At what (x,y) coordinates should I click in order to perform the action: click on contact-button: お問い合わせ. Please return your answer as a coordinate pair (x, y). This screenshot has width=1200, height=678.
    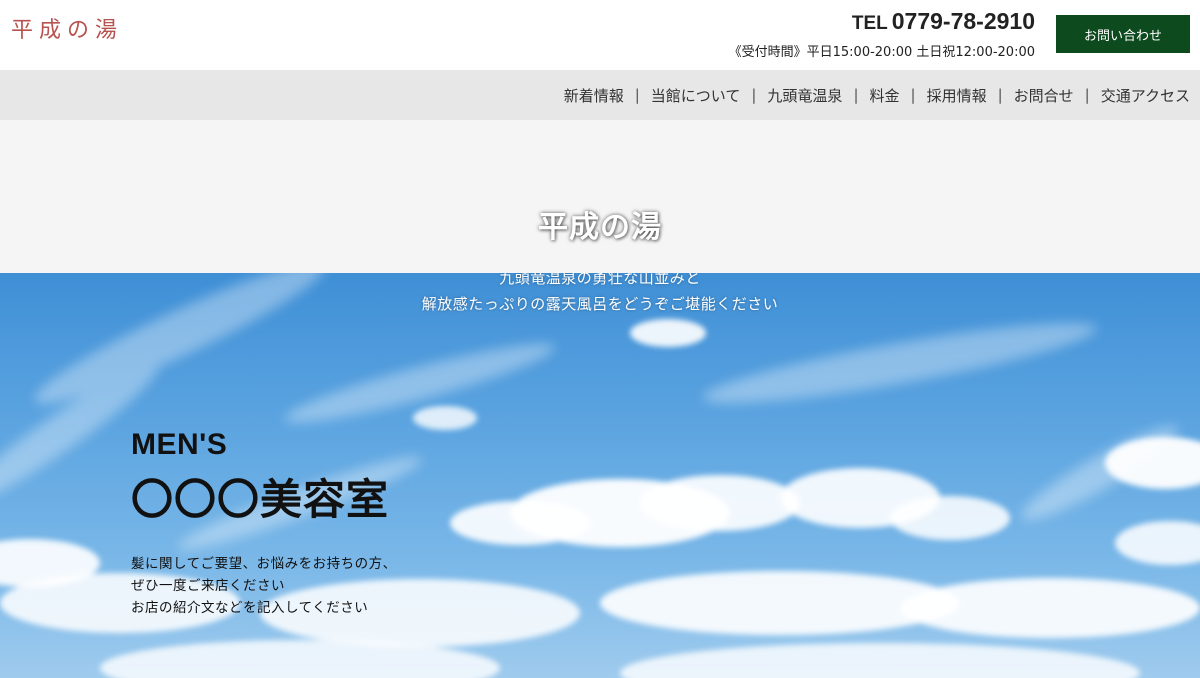
    Looking at the image, I should click on (1123, 34).